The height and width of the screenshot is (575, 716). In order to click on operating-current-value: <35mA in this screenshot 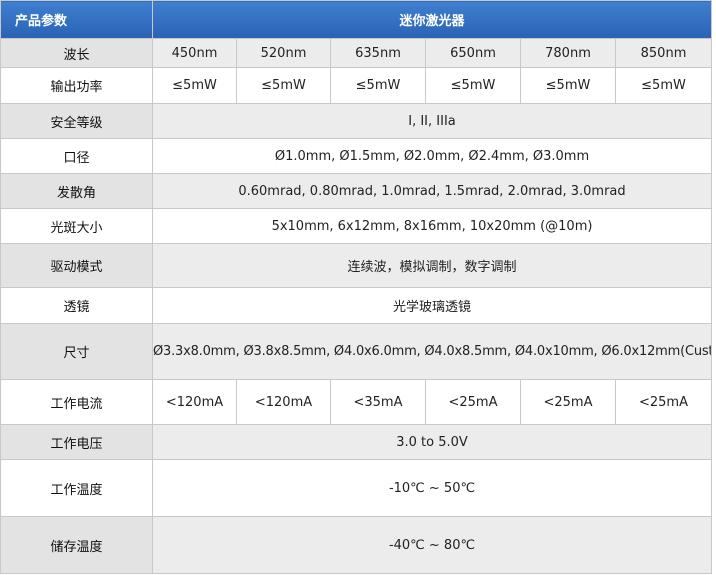, I will do `click(378, 402)`.